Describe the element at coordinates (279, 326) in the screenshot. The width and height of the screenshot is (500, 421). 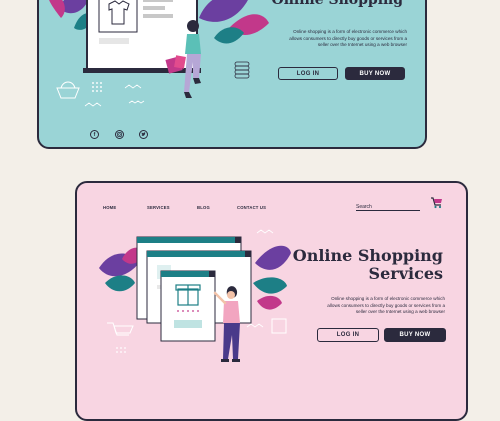
I see `qr-code-icon` at that location.